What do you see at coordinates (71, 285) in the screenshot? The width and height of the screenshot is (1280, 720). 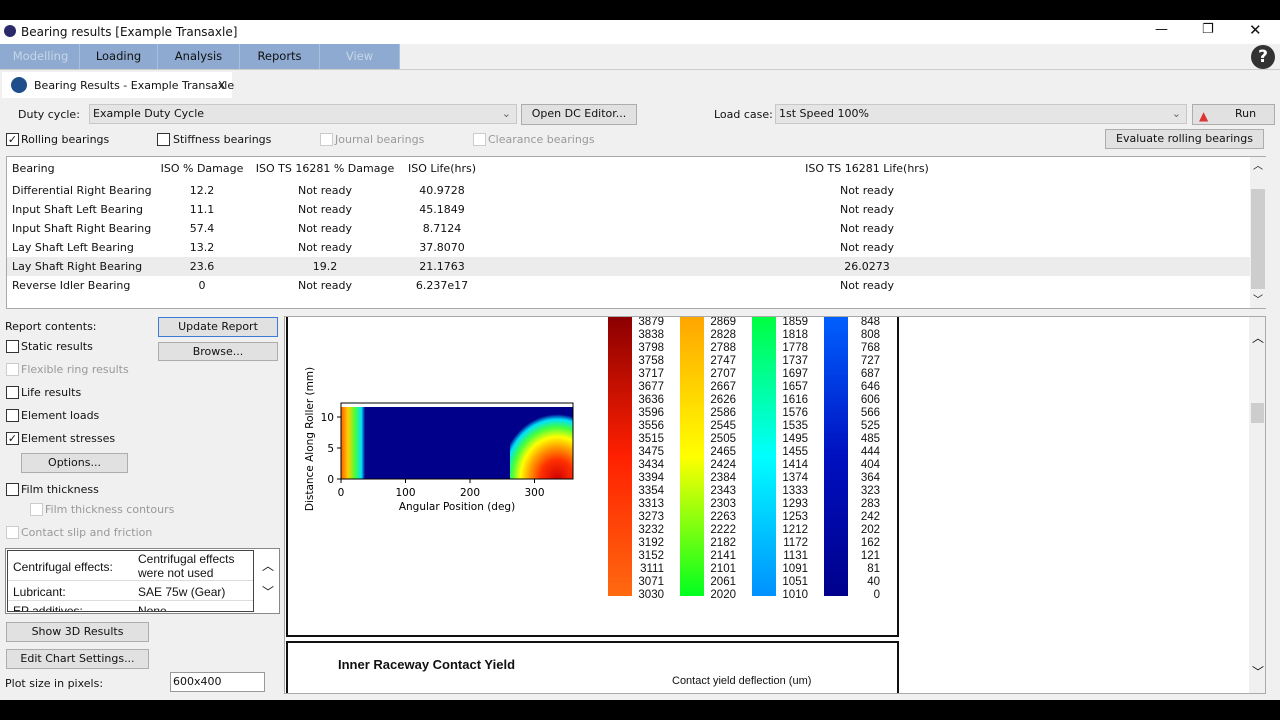 I see `table-cell: Reverse Idler Bearing` at bounding box center [71, 285].